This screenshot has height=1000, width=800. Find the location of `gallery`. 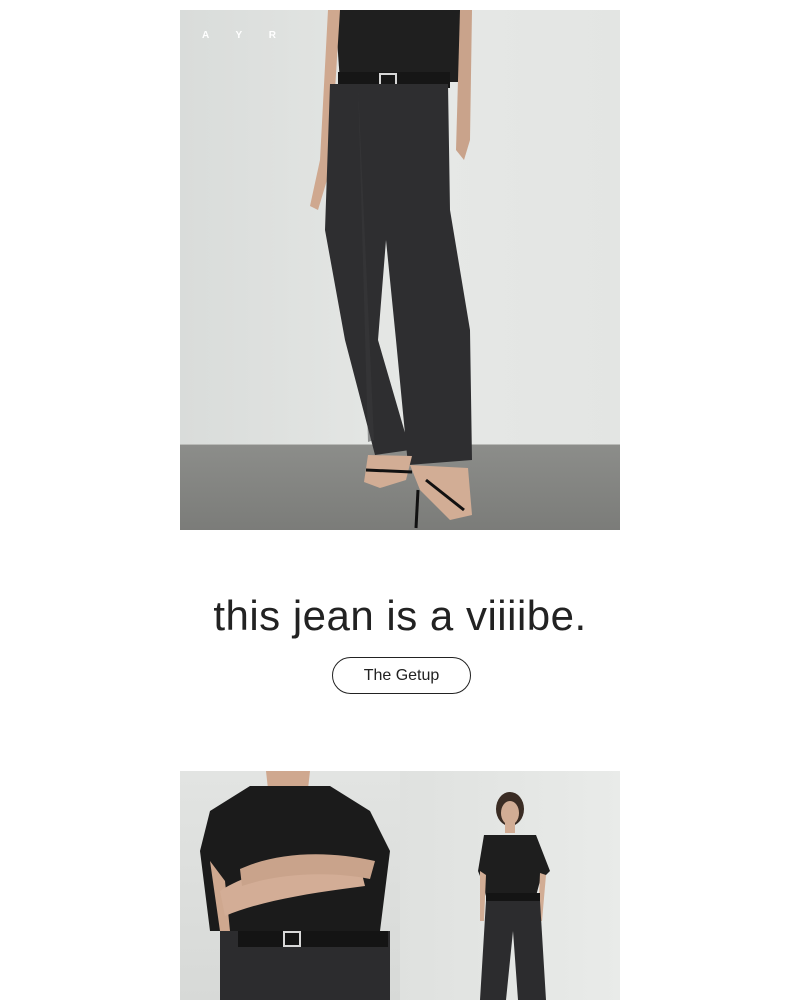

gallery is located at coordinates (400, 885).